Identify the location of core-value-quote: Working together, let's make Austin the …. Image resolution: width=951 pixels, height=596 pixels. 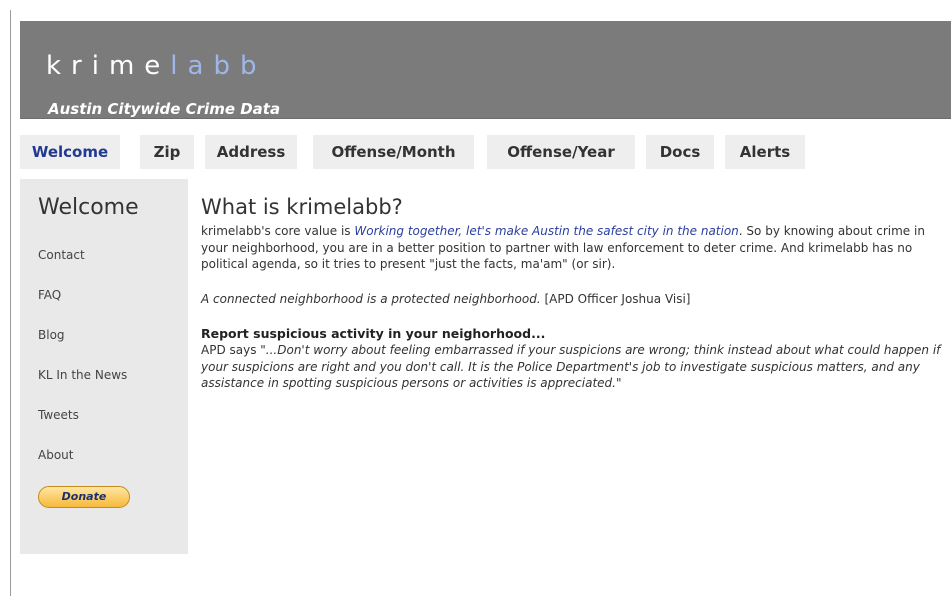
(546, 231).